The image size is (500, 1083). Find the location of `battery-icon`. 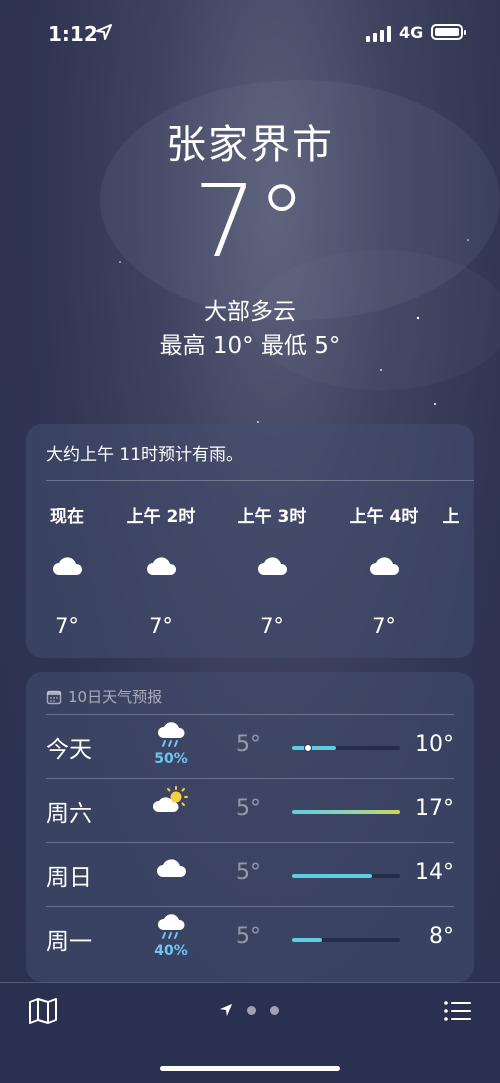

battery-icon is located at coordinates (448, 32).